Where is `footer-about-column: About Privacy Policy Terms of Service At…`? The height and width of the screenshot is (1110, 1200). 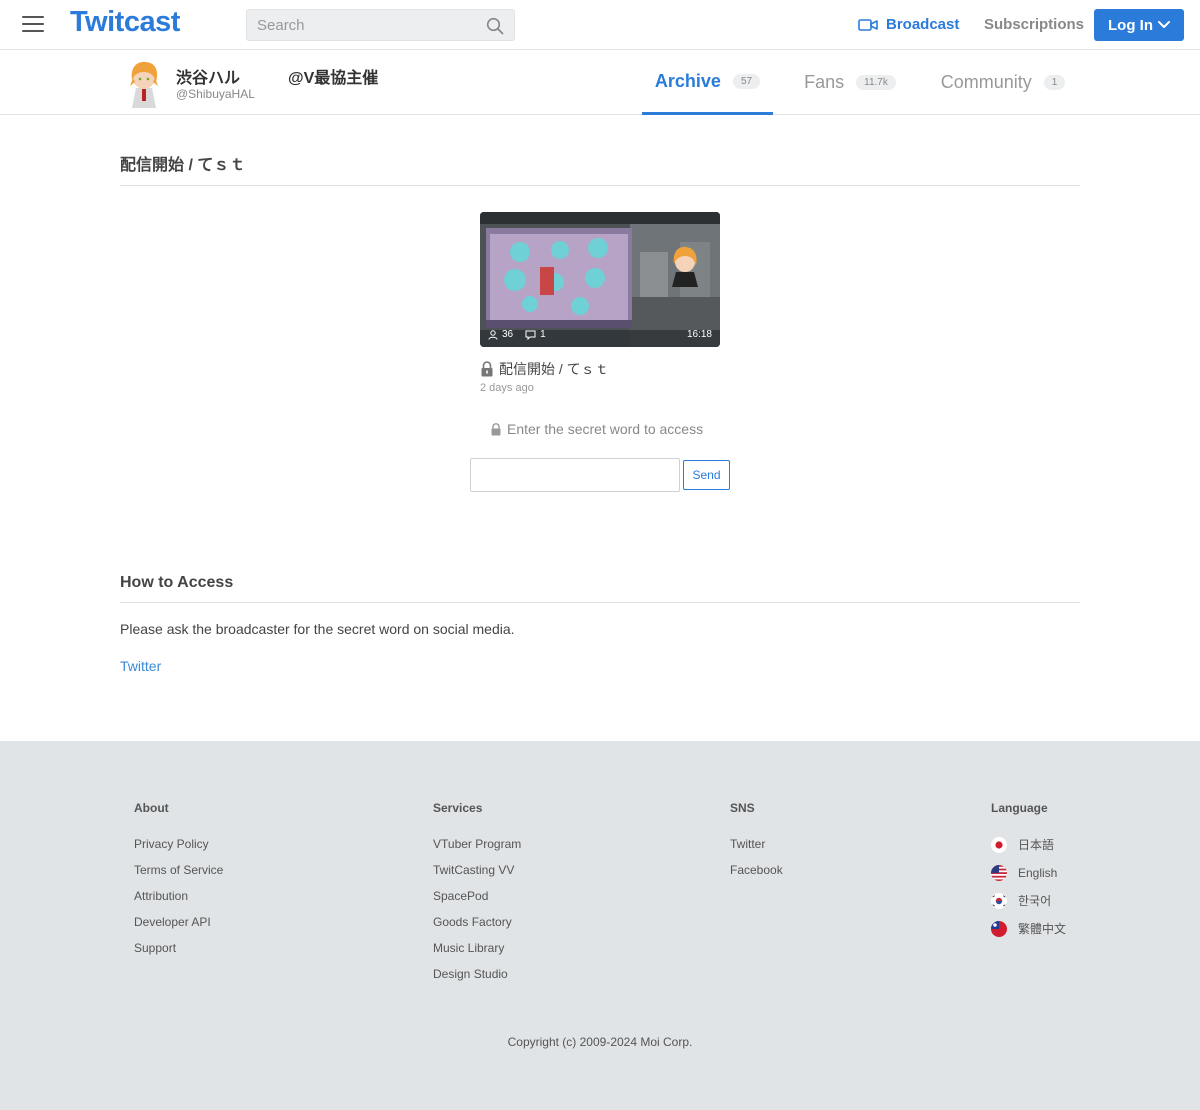 footer-about-column: About Privacy Policy Terms of Service At… is located at coordinates (178, 884).